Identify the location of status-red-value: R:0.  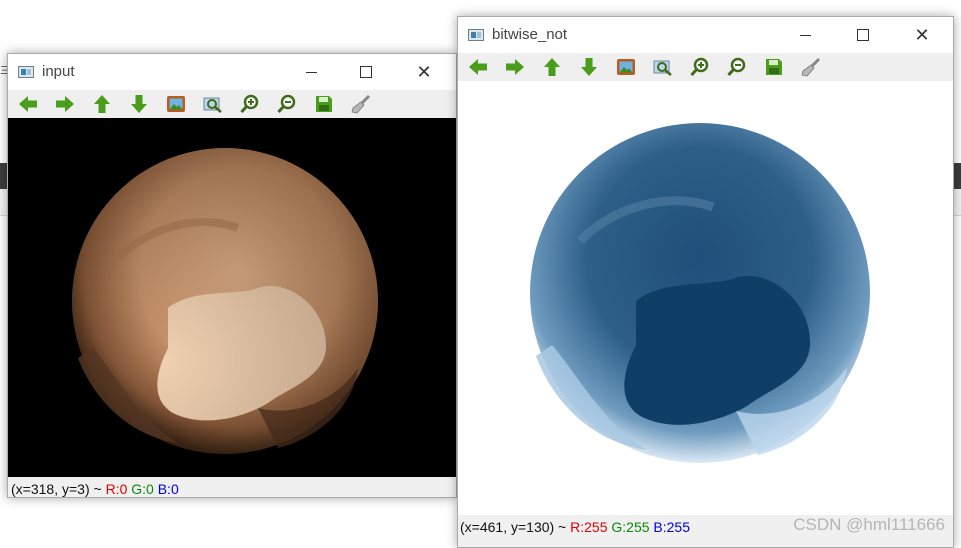
(116, 489).